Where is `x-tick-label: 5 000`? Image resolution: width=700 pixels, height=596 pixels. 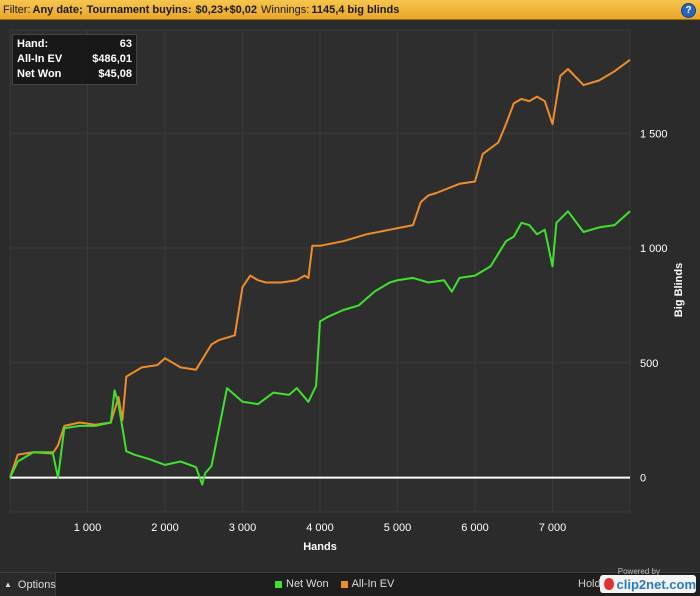
x-tick-label: 5 000 is located at coordinates (398, 528).